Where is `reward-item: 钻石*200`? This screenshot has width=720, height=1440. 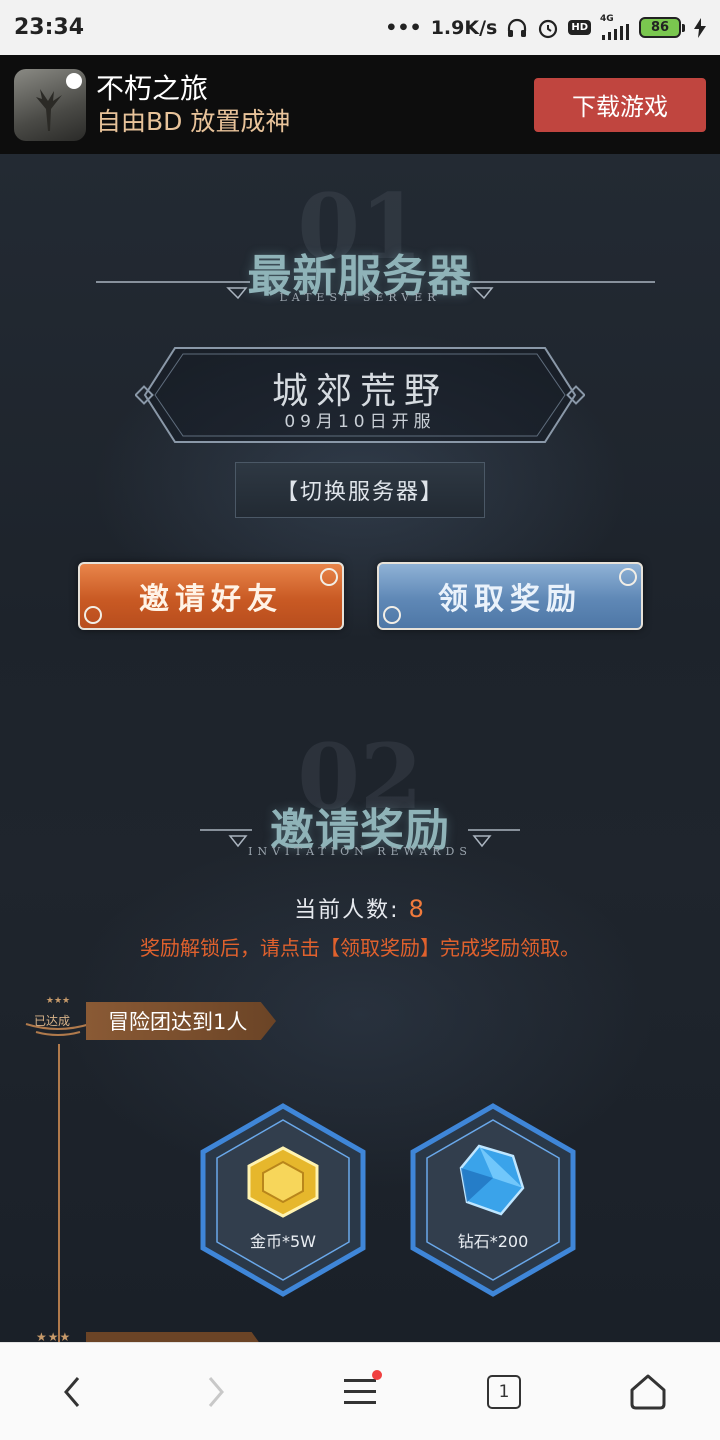
reward-item: 钻石*200 is located at coordinates (493, 1200).